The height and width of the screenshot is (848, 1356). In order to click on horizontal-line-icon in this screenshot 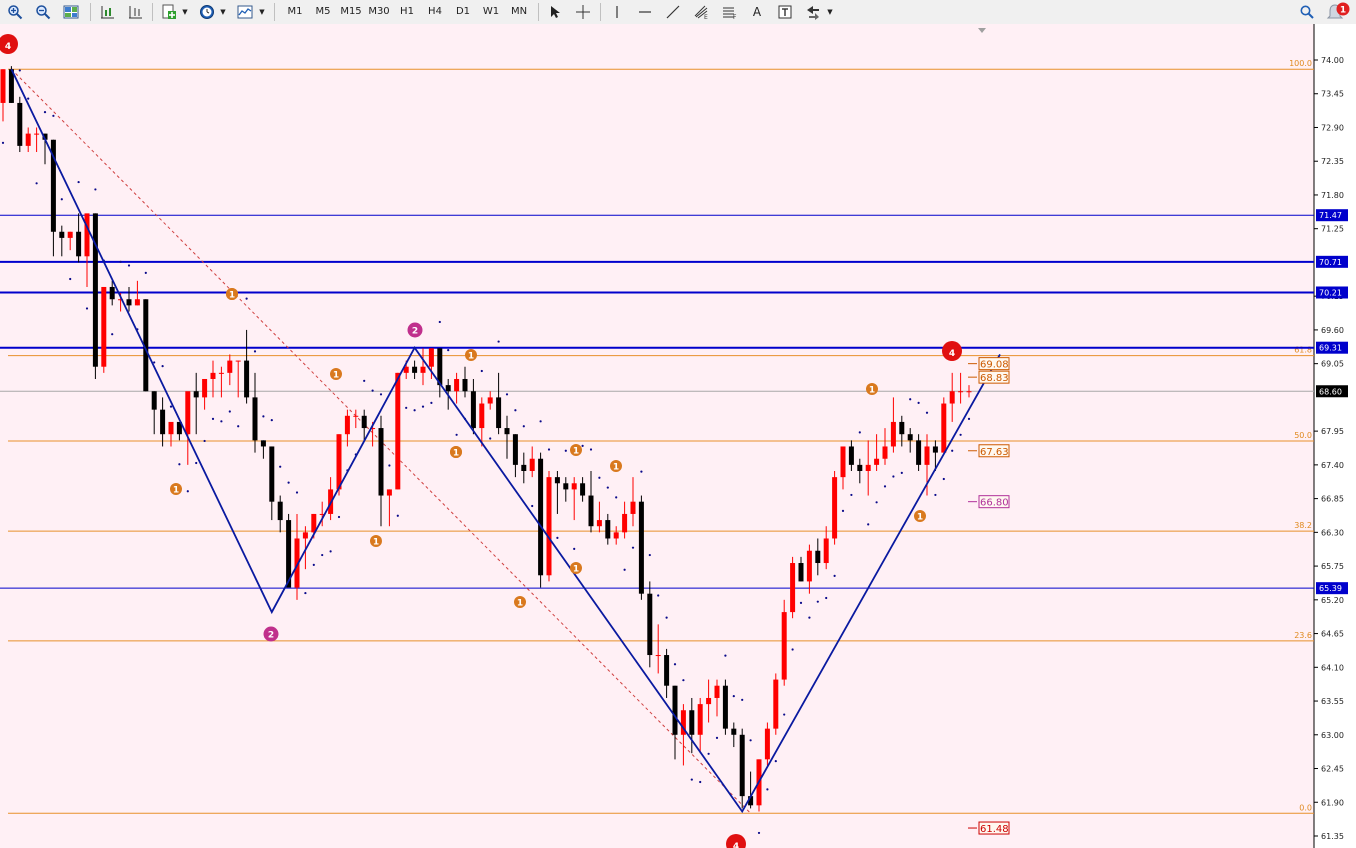, I will do `click(645, 11)`.